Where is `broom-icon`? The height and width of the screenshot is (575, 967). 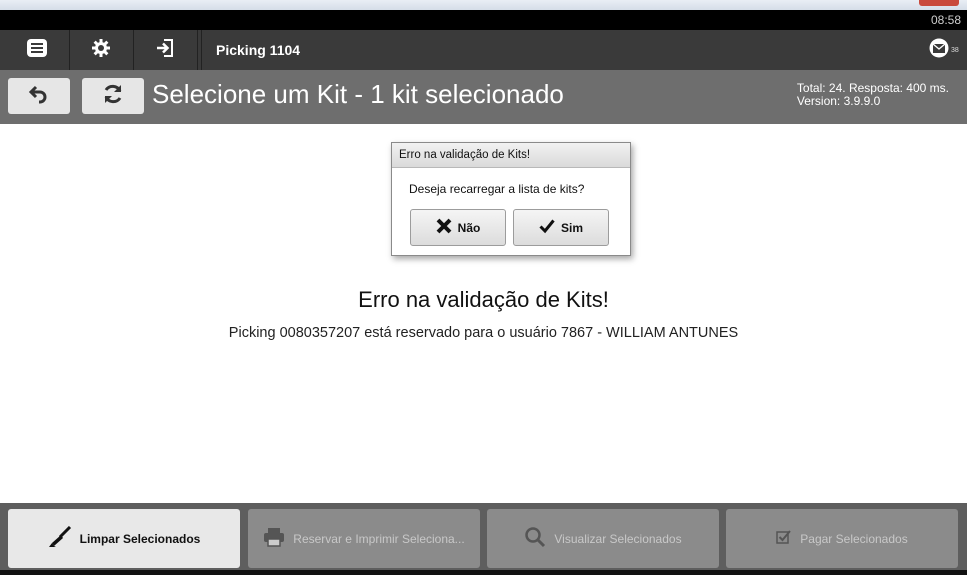 broom-icon is located at coordinates (64, 538).